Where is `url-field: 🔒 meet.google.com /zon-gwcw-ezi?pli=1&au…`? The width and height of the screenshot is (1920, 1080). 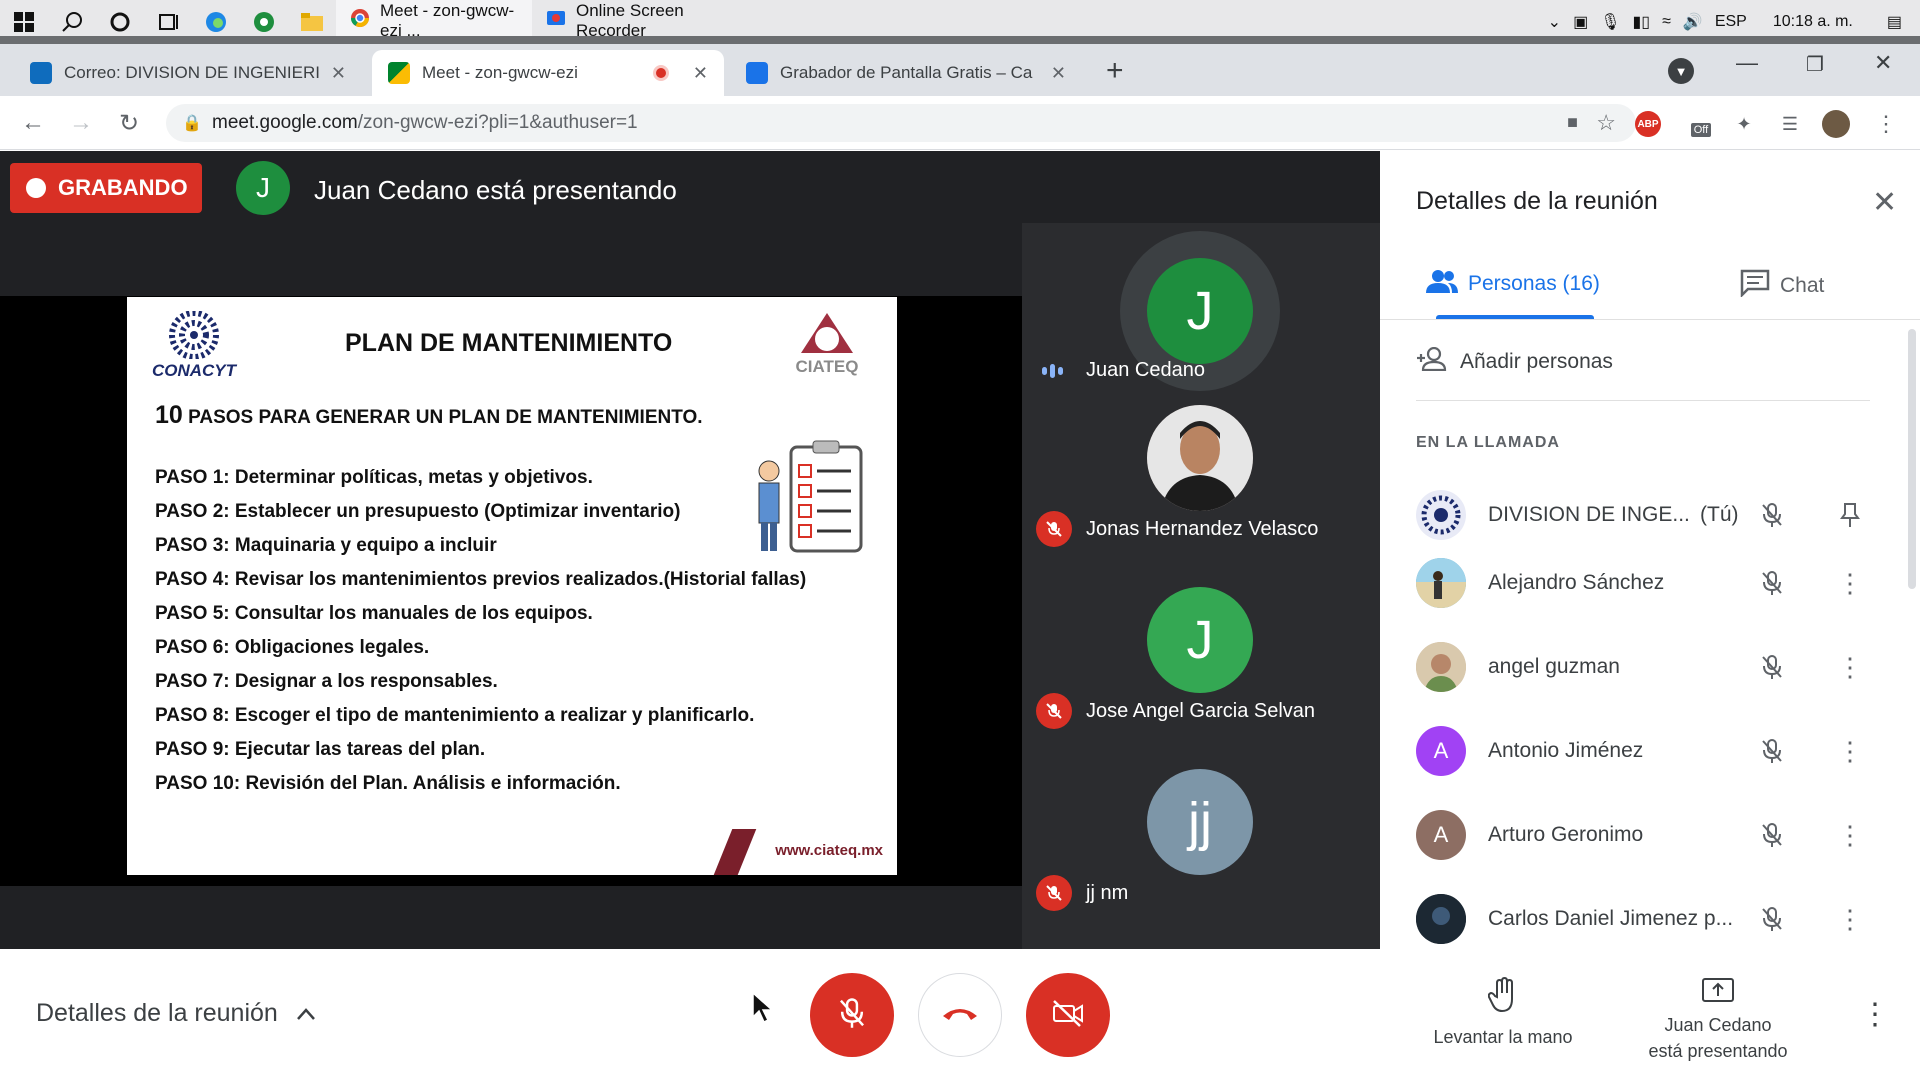
url-field: 🔒 meet.google.com /zon-gwcw-ezi?pli=1&au… is located at coordinates (901, 123).